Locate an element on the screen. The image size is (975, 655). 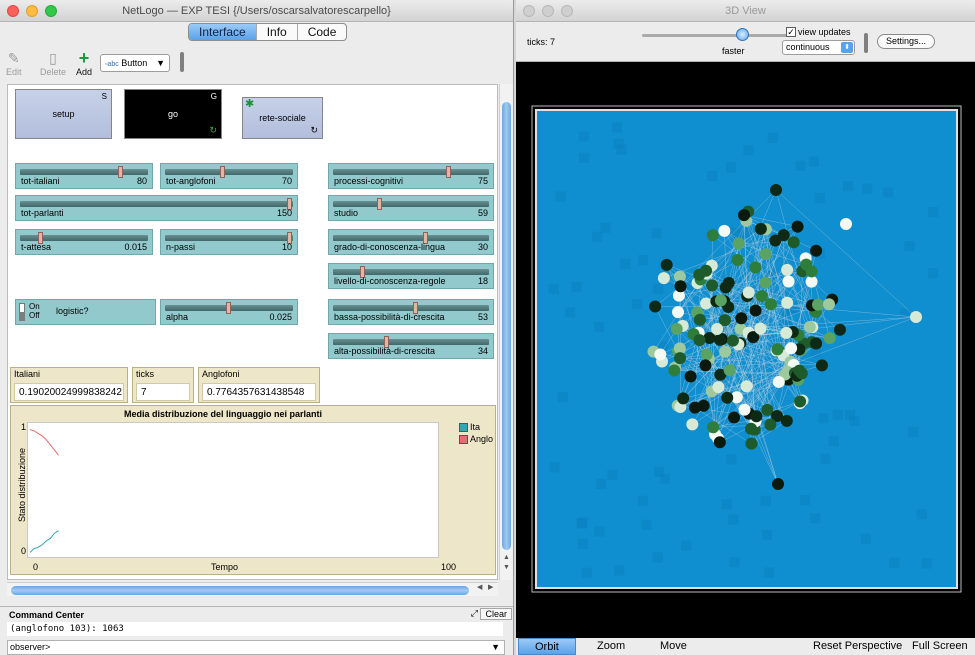
slider-value: 59 is located at coordinates (482, 213).